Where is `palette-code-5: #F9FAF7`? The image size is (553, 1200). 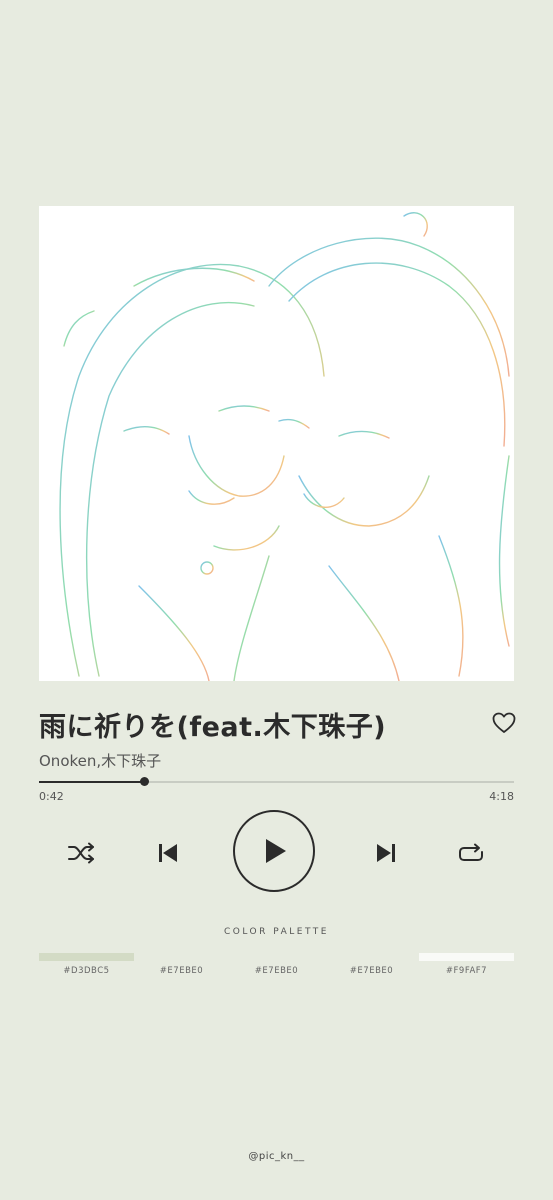 palette-code-5: #F9FAF7 is located at coordinates (466, 971).